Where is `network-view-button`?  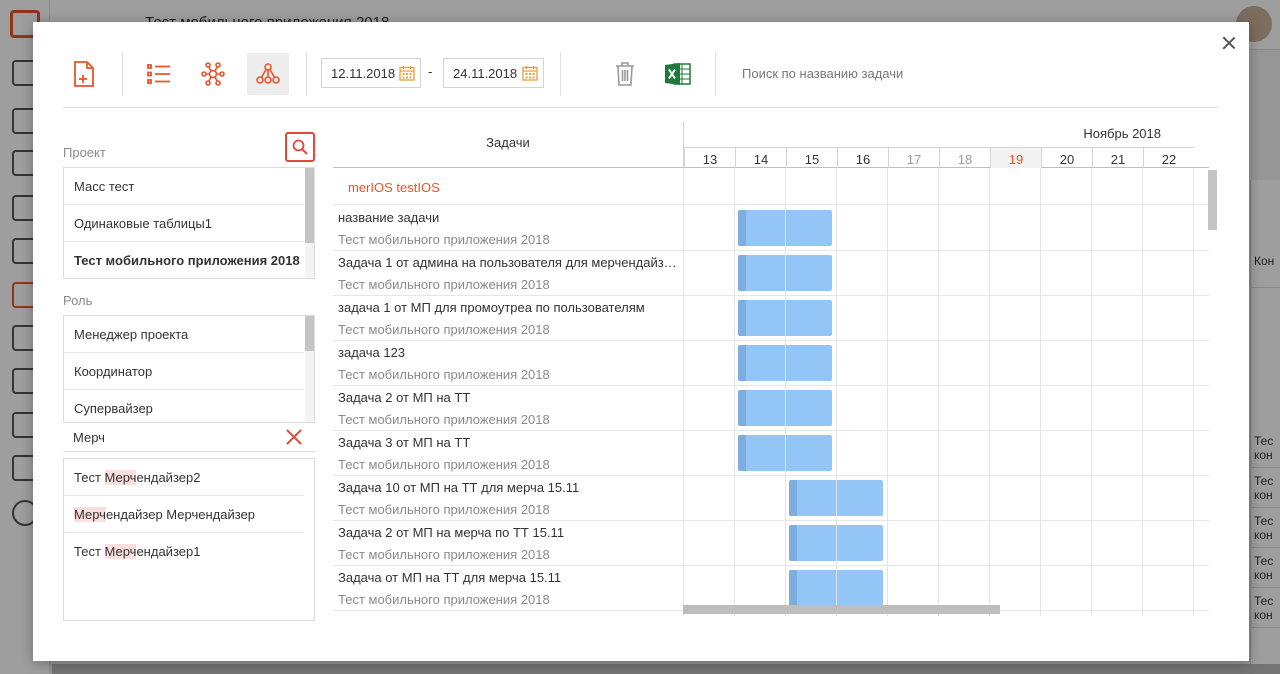
network-view-button is located at coordinates (213, 74).